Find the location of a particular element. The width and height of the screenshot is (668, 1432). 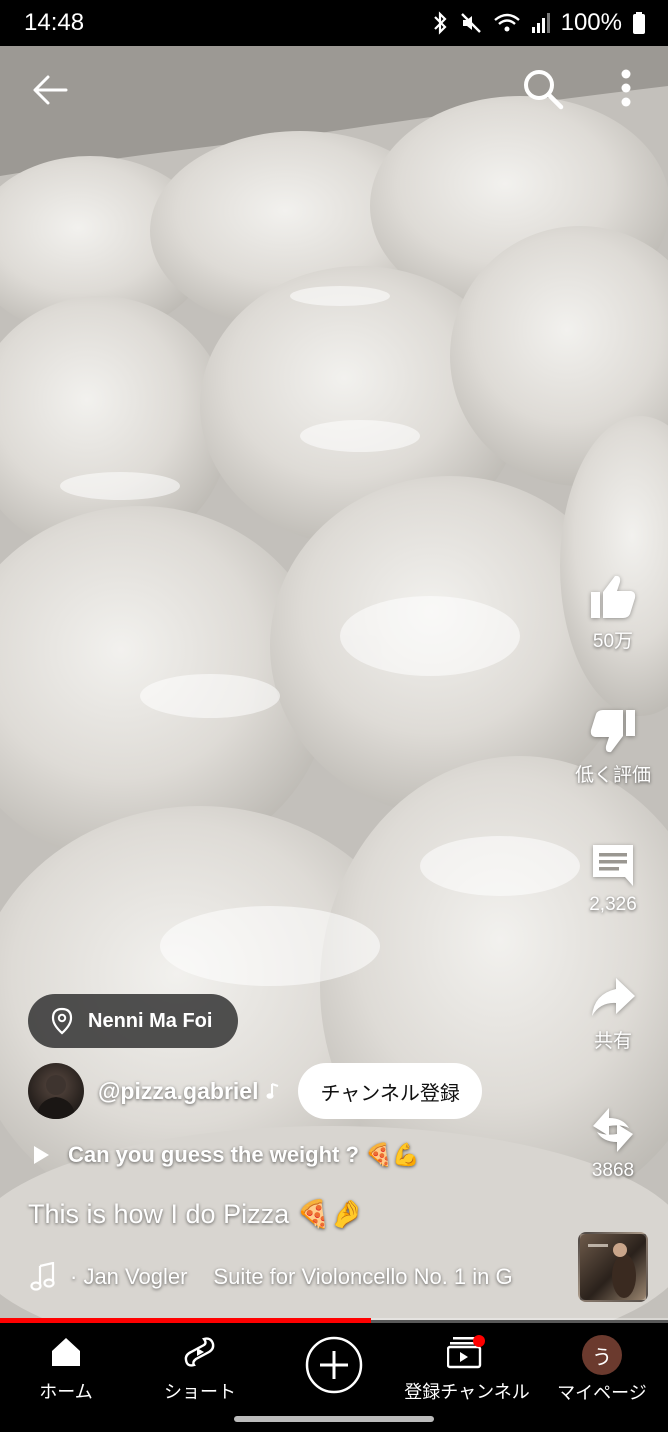

like-button: 50万 is located at coordinates (613, 612).